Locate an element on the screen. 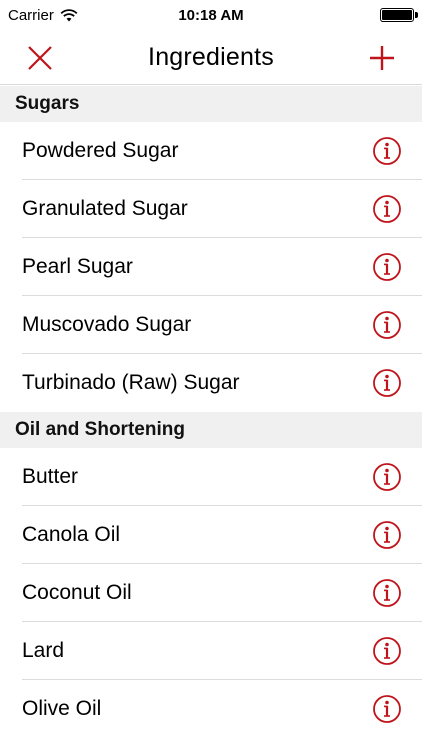 The width and height of the screenshot is (422, 750). section-title: Oil and Shortening is located at coordinates (100, 429).